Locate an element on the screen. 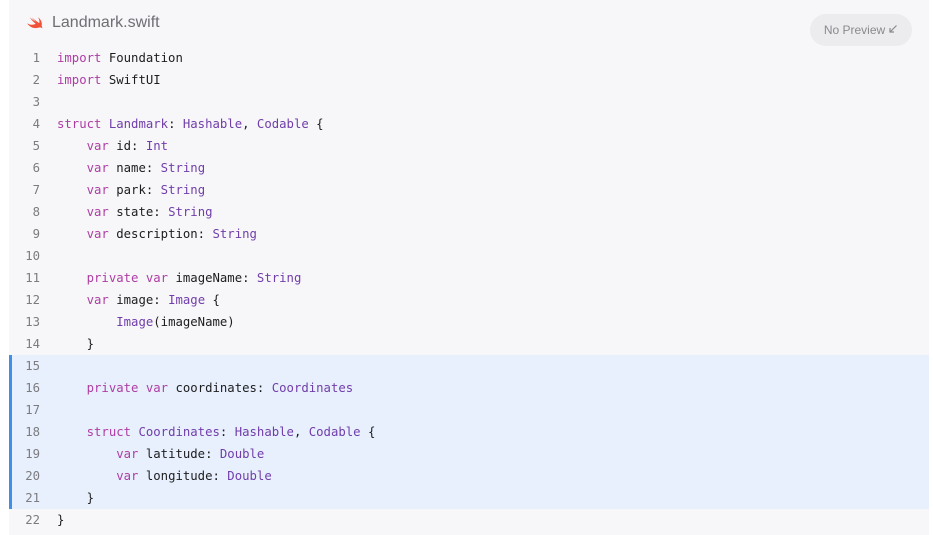  code-token: coordinates: is located at coordinates (220, 388).